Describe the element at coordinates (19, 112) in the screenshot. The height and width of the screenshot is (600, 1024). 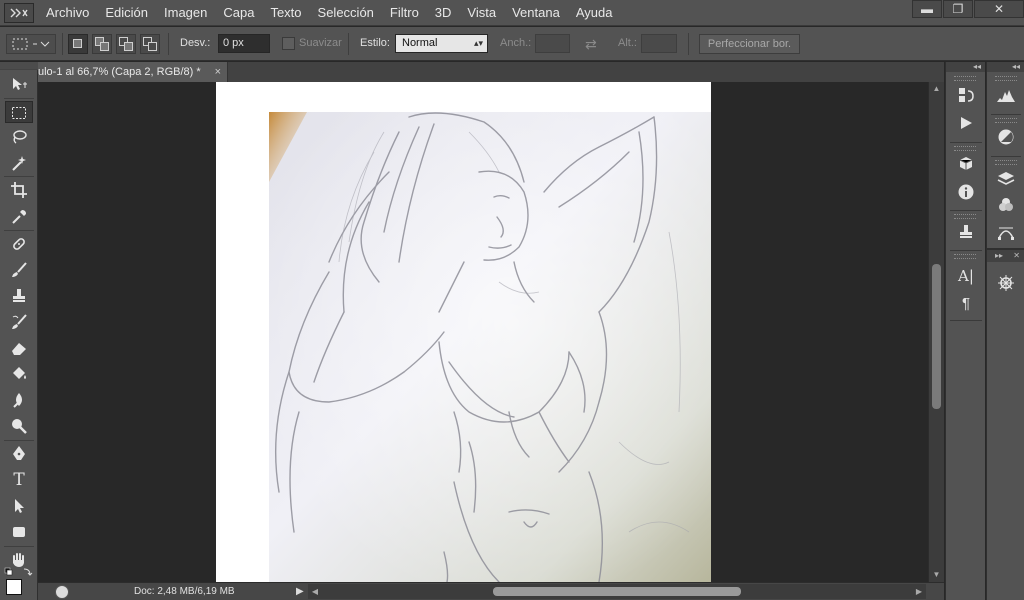
I see `rectangular-marquee-tool` at that location.